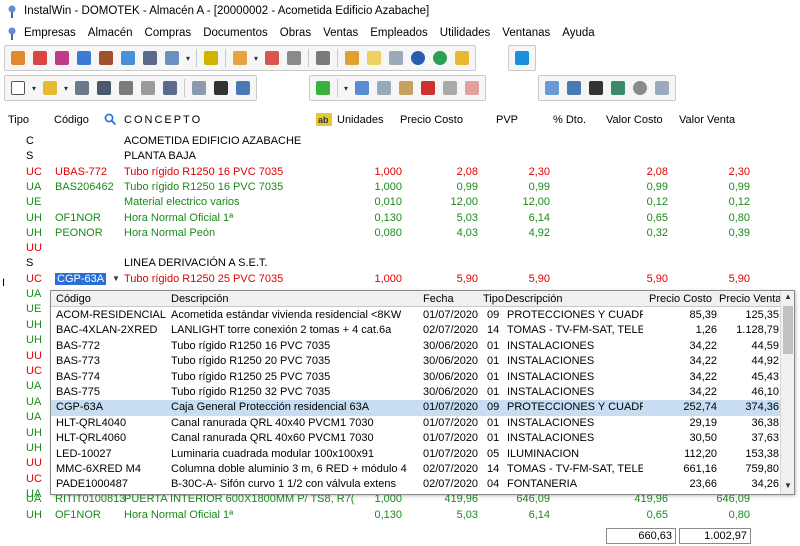  What do you see at coordinates (324, 119) in the screenshot?
I see `text-format-icon: ab` at bounding box center [324, 119].